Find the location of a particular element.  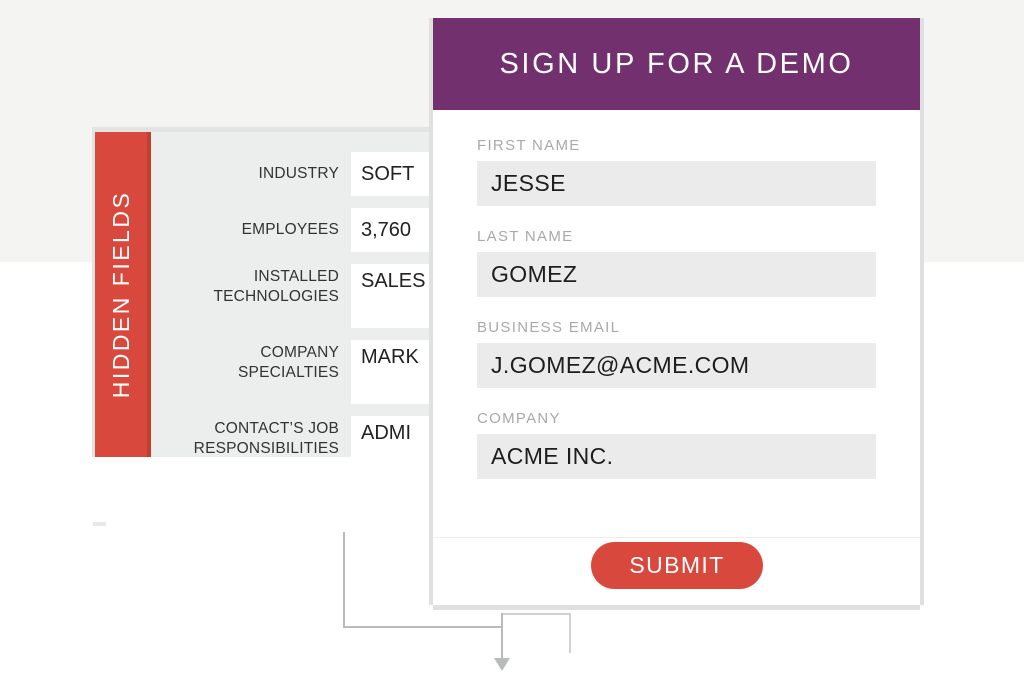

hidden-fields-tab: HIDDEN FIELDS is located at coordinates (123, 294).